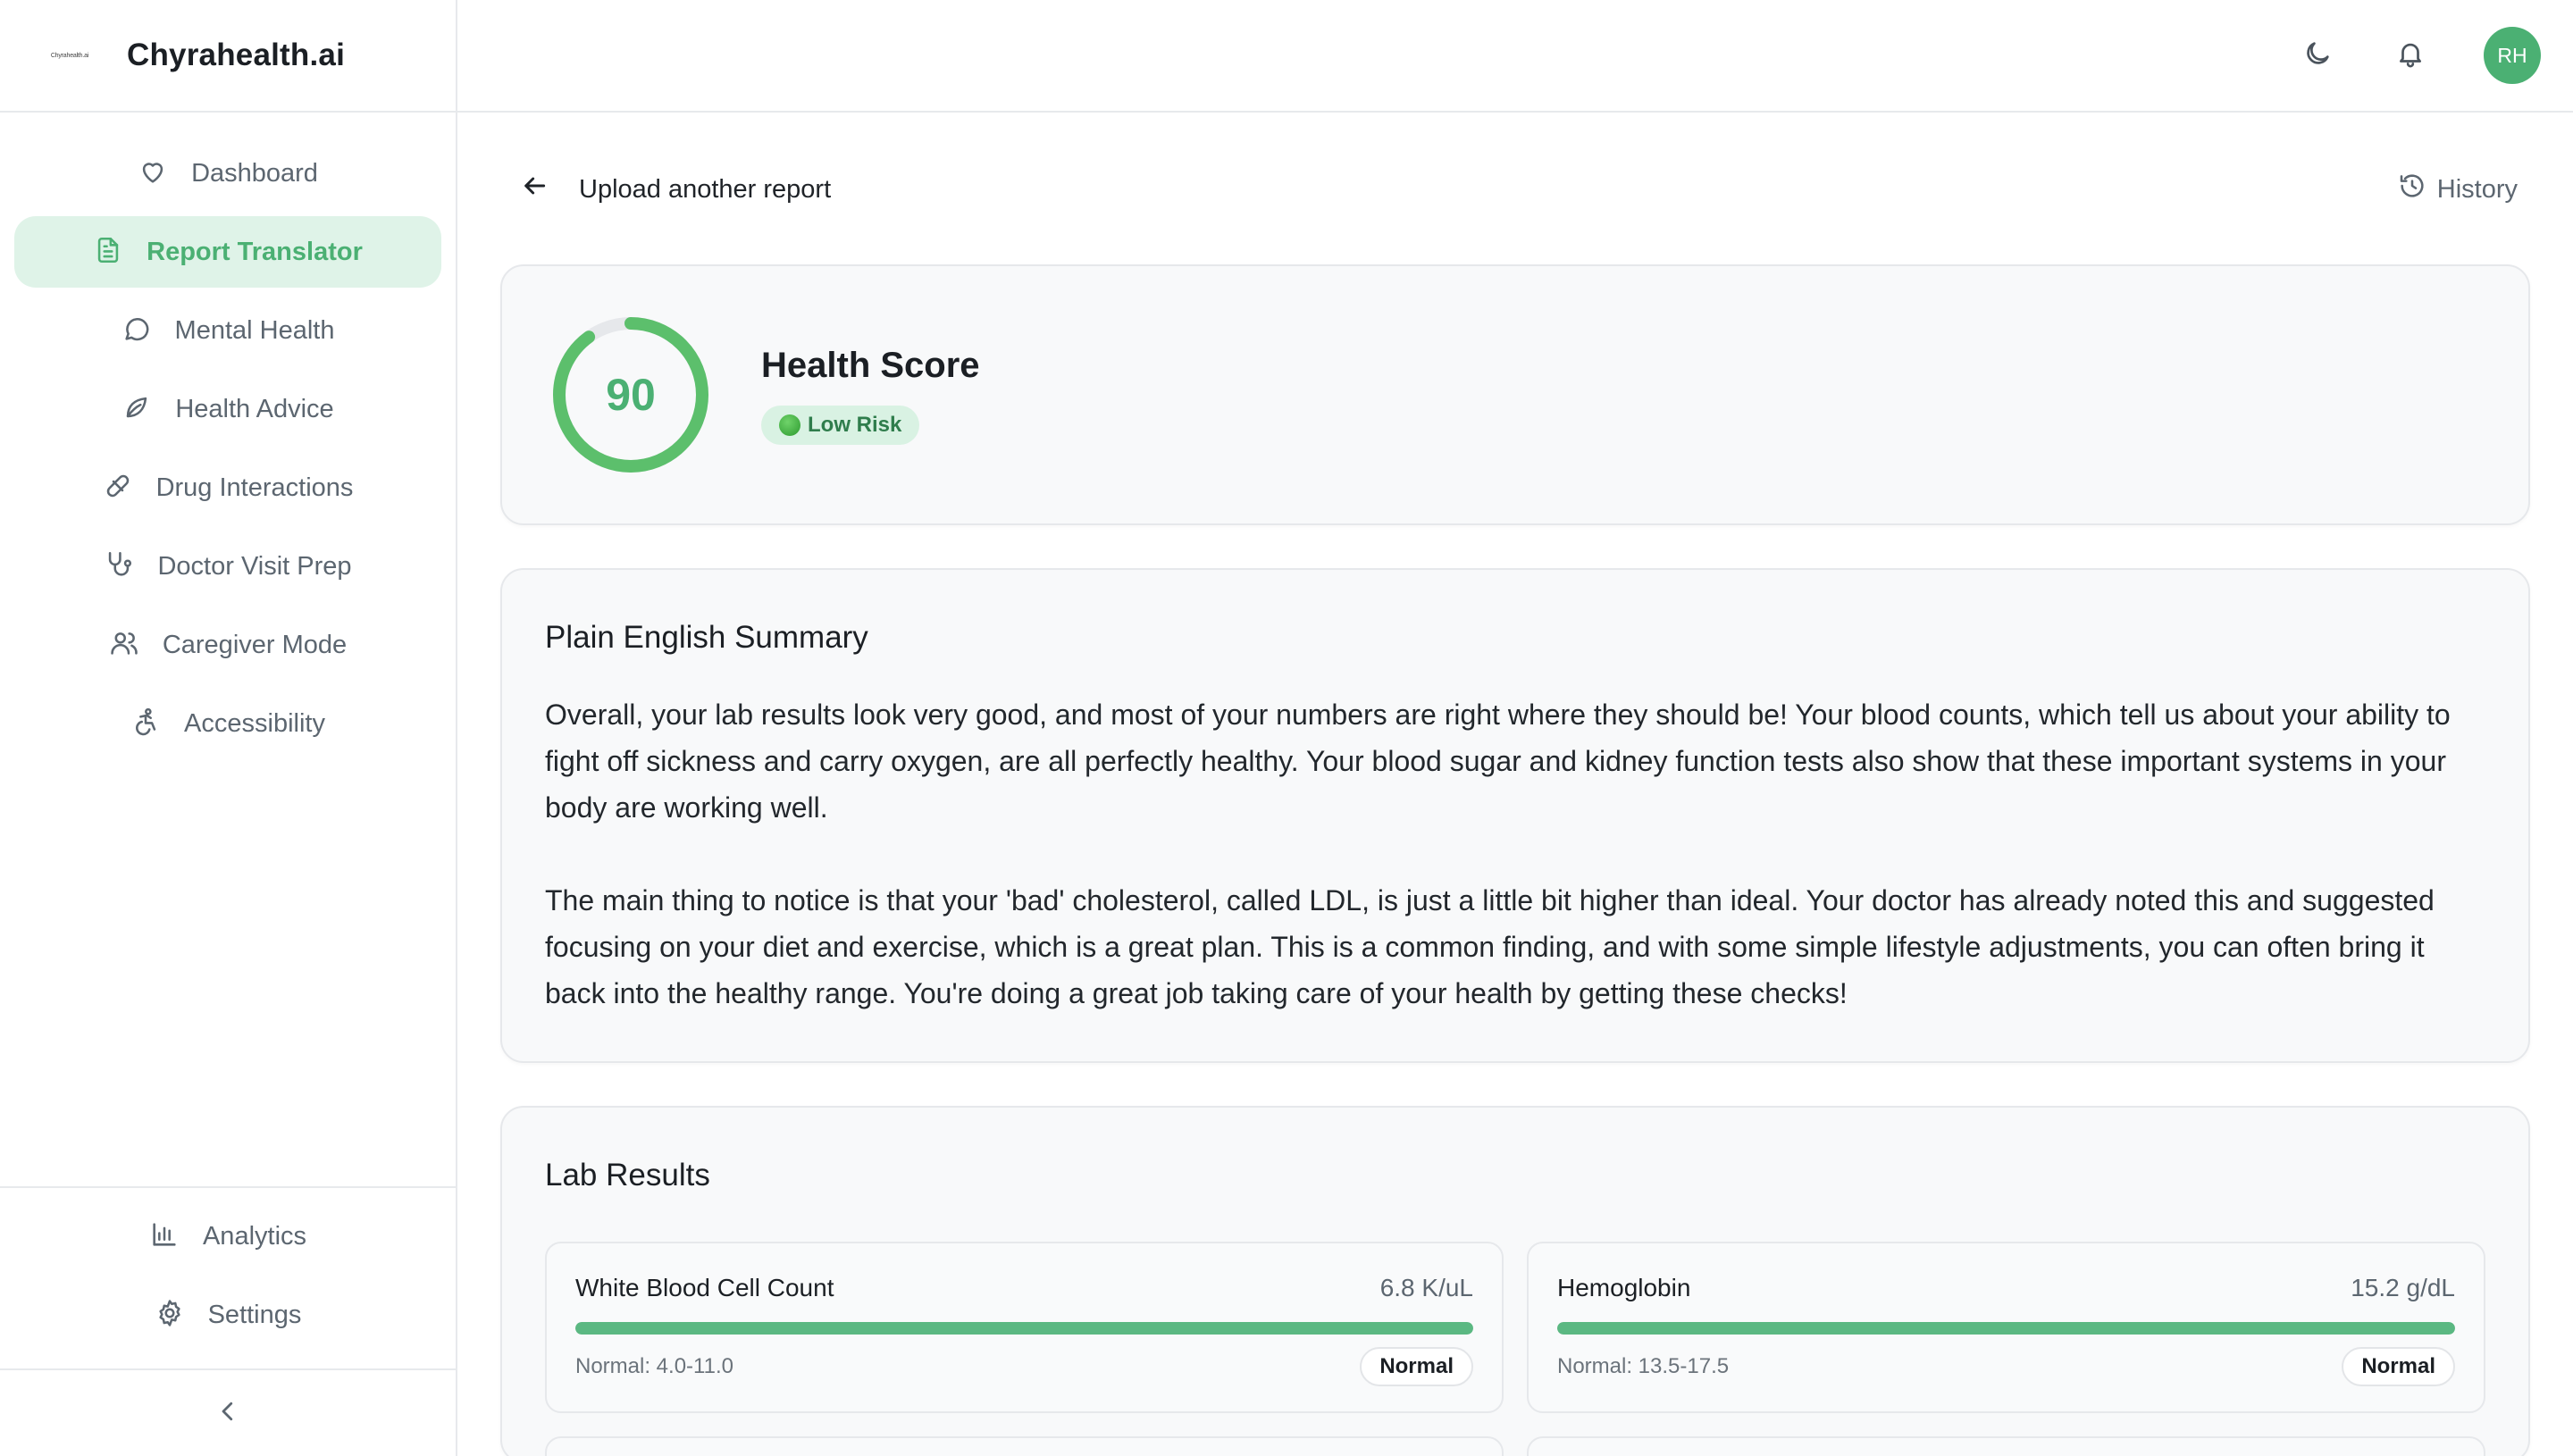 This screenshot has height=1456, width=2573. I want to click on risk-label: Low Risk, so click(855, 424).